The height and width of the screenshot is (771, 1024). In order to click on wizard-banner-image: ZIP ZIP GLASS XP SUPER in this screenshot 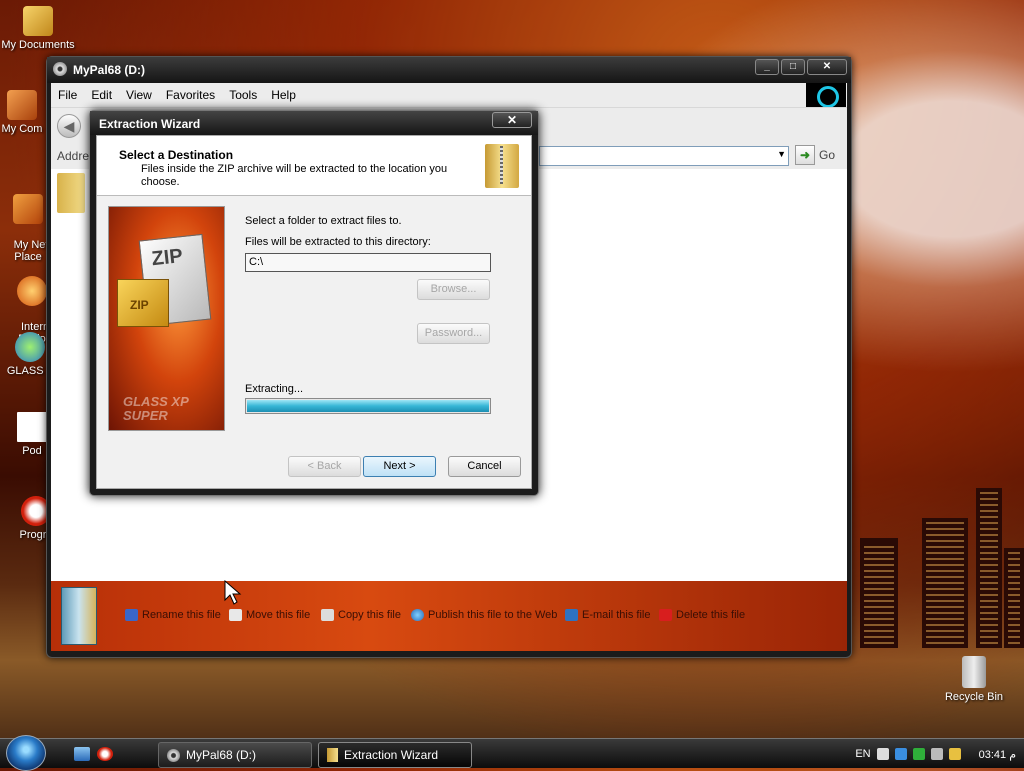, I will do `click(166, 318)`.